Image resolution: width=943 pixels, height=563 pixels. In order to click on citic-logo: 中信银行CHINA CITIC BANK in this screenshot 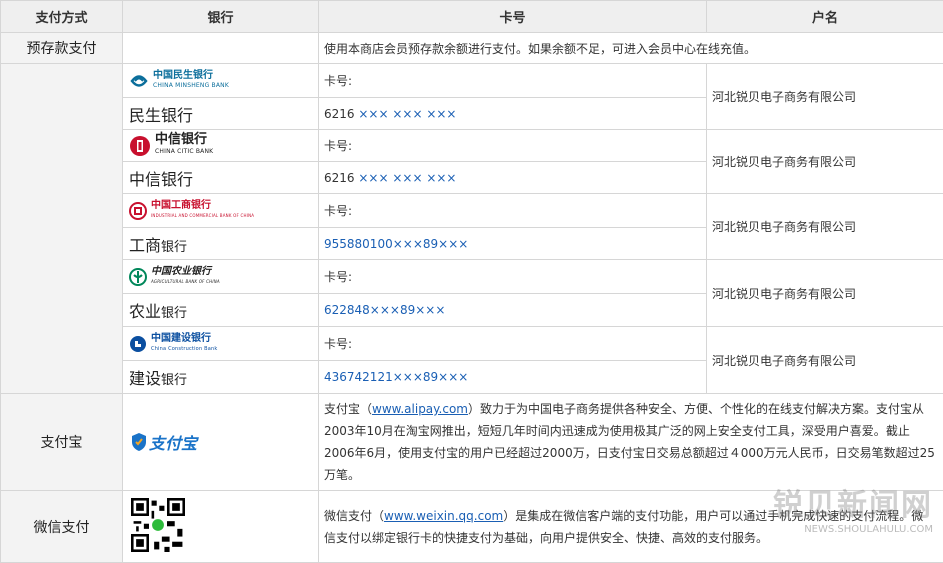, I will do `click(223, 146)`.